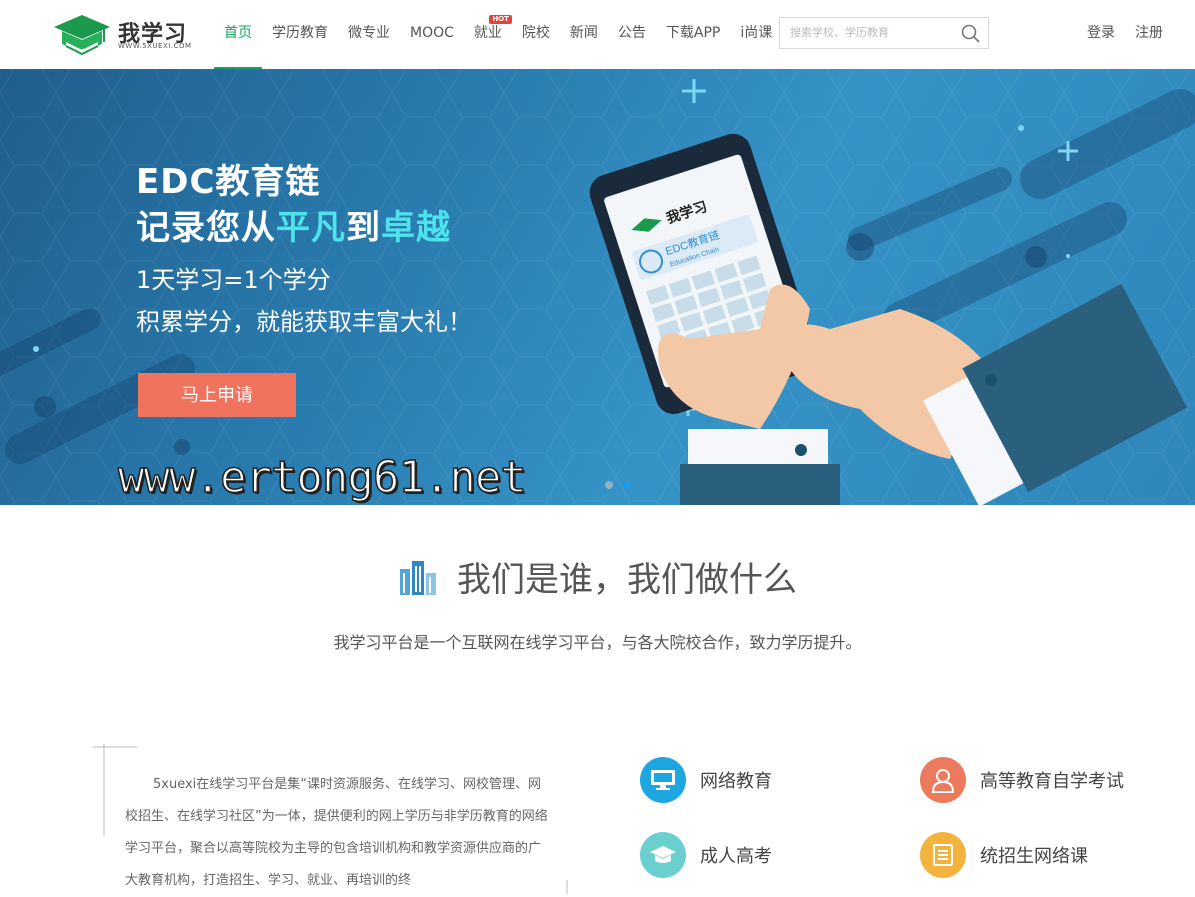  Describe the element at coordinates (233, 280) in the screenshot. I see `banner-subtitle-1: 1天学习=1个学分` at that location.